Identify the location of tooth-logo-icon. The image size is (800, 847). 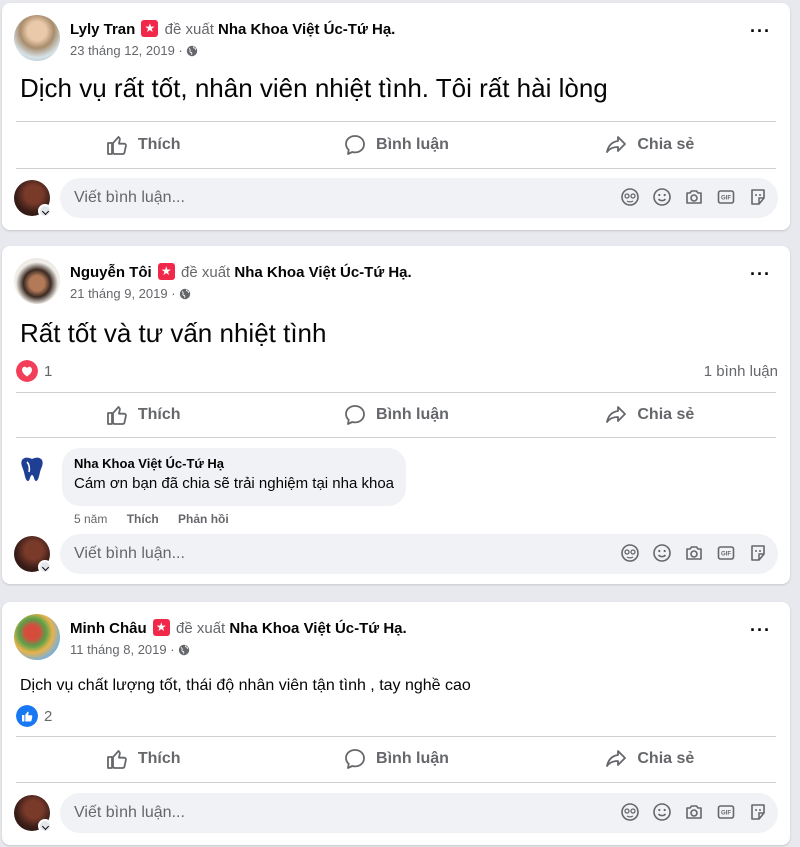
(32, 468).